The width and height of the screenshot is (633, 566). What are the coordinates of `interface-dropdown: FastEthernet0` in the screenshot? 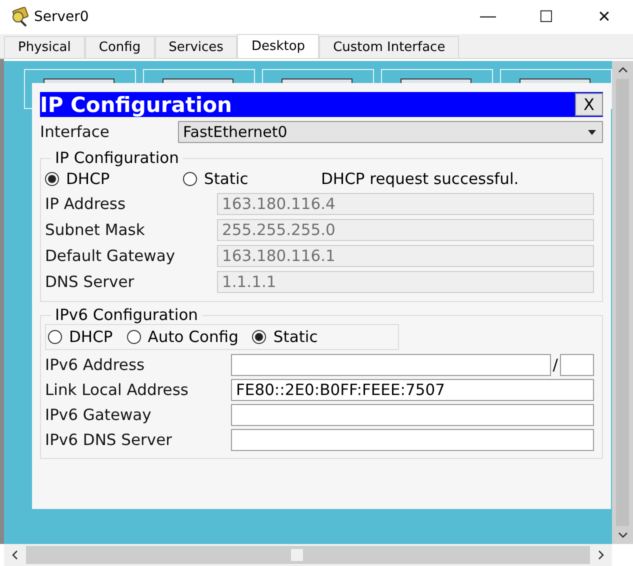 It's located at (390, 132).